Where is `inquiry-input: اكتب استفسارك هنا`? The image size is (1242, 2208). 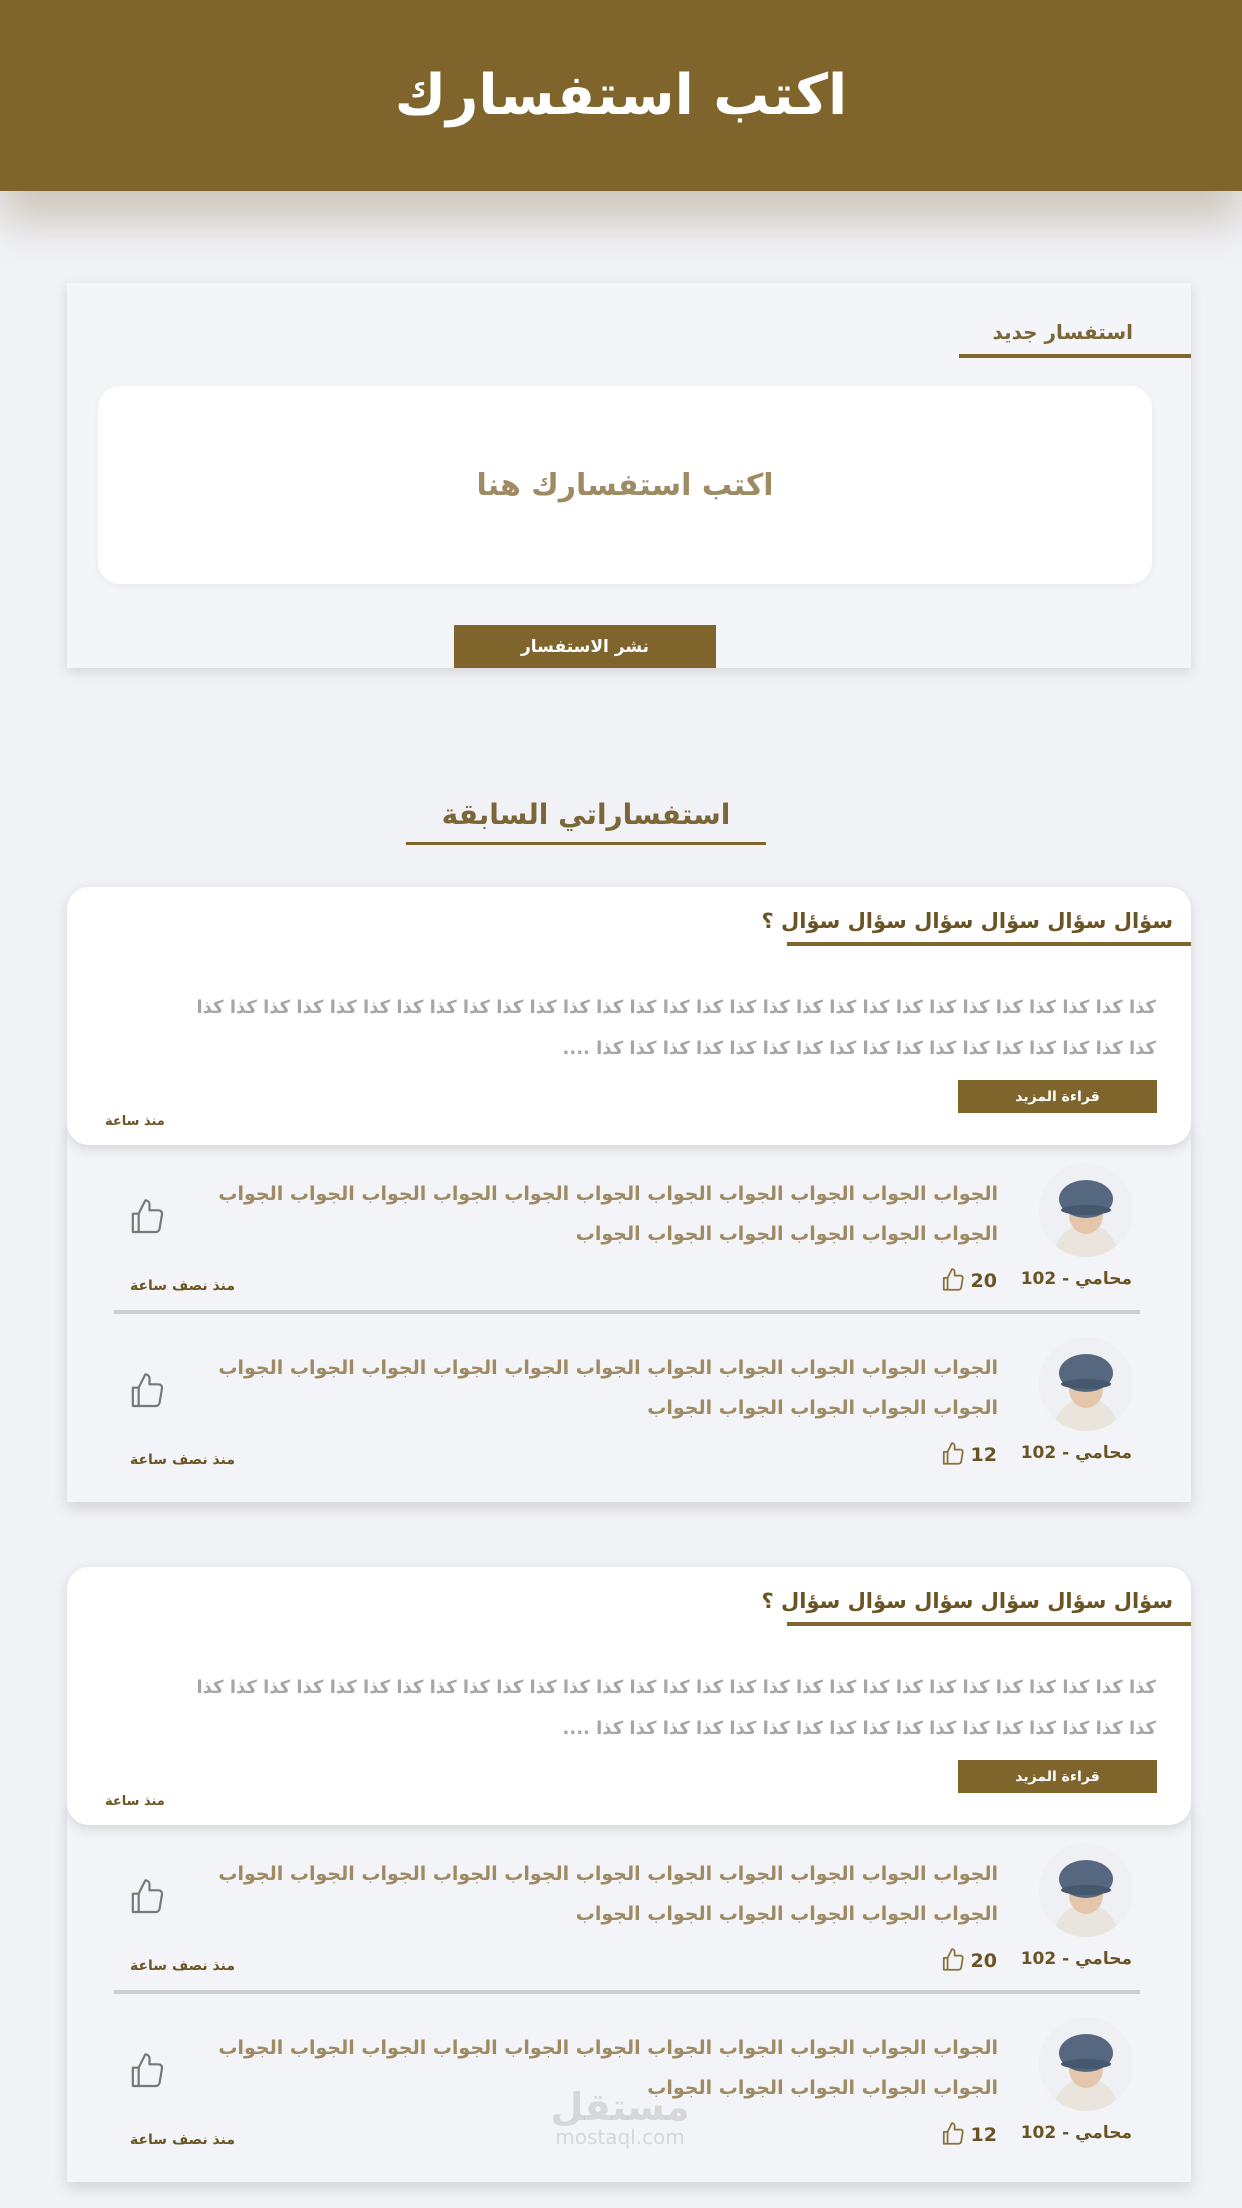
inquiry-input: اكتب استفسارك هنا is located at coordinates (625, 485).